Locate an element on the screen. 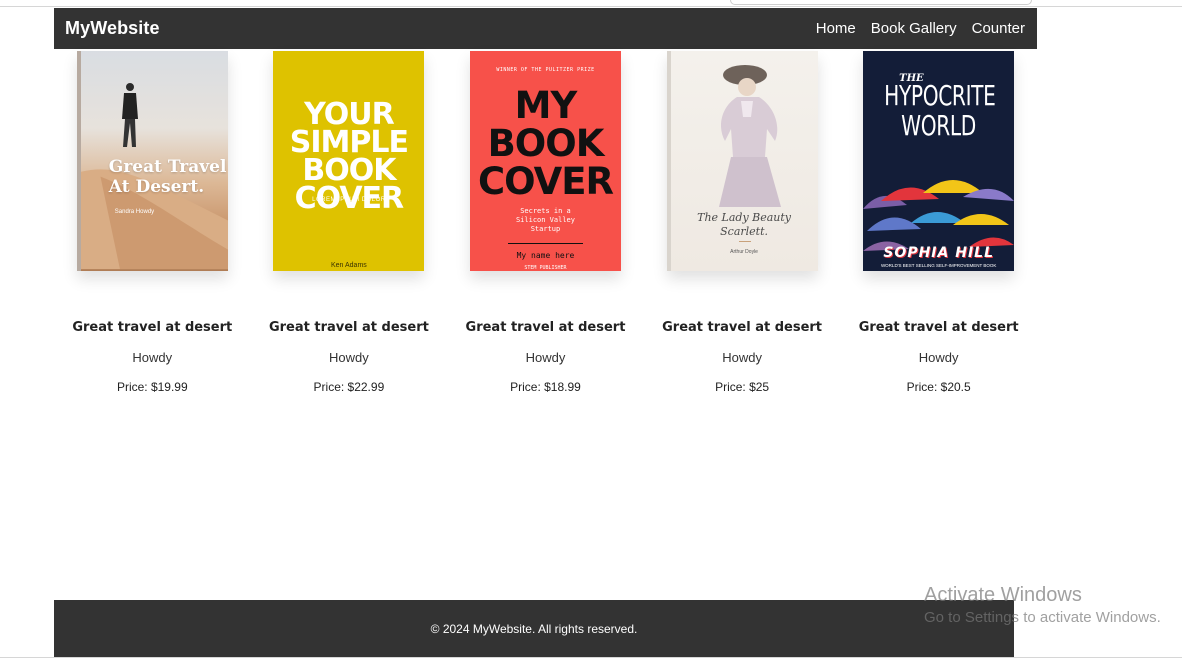  desert-dune-art is located at coordinates (154, 219).